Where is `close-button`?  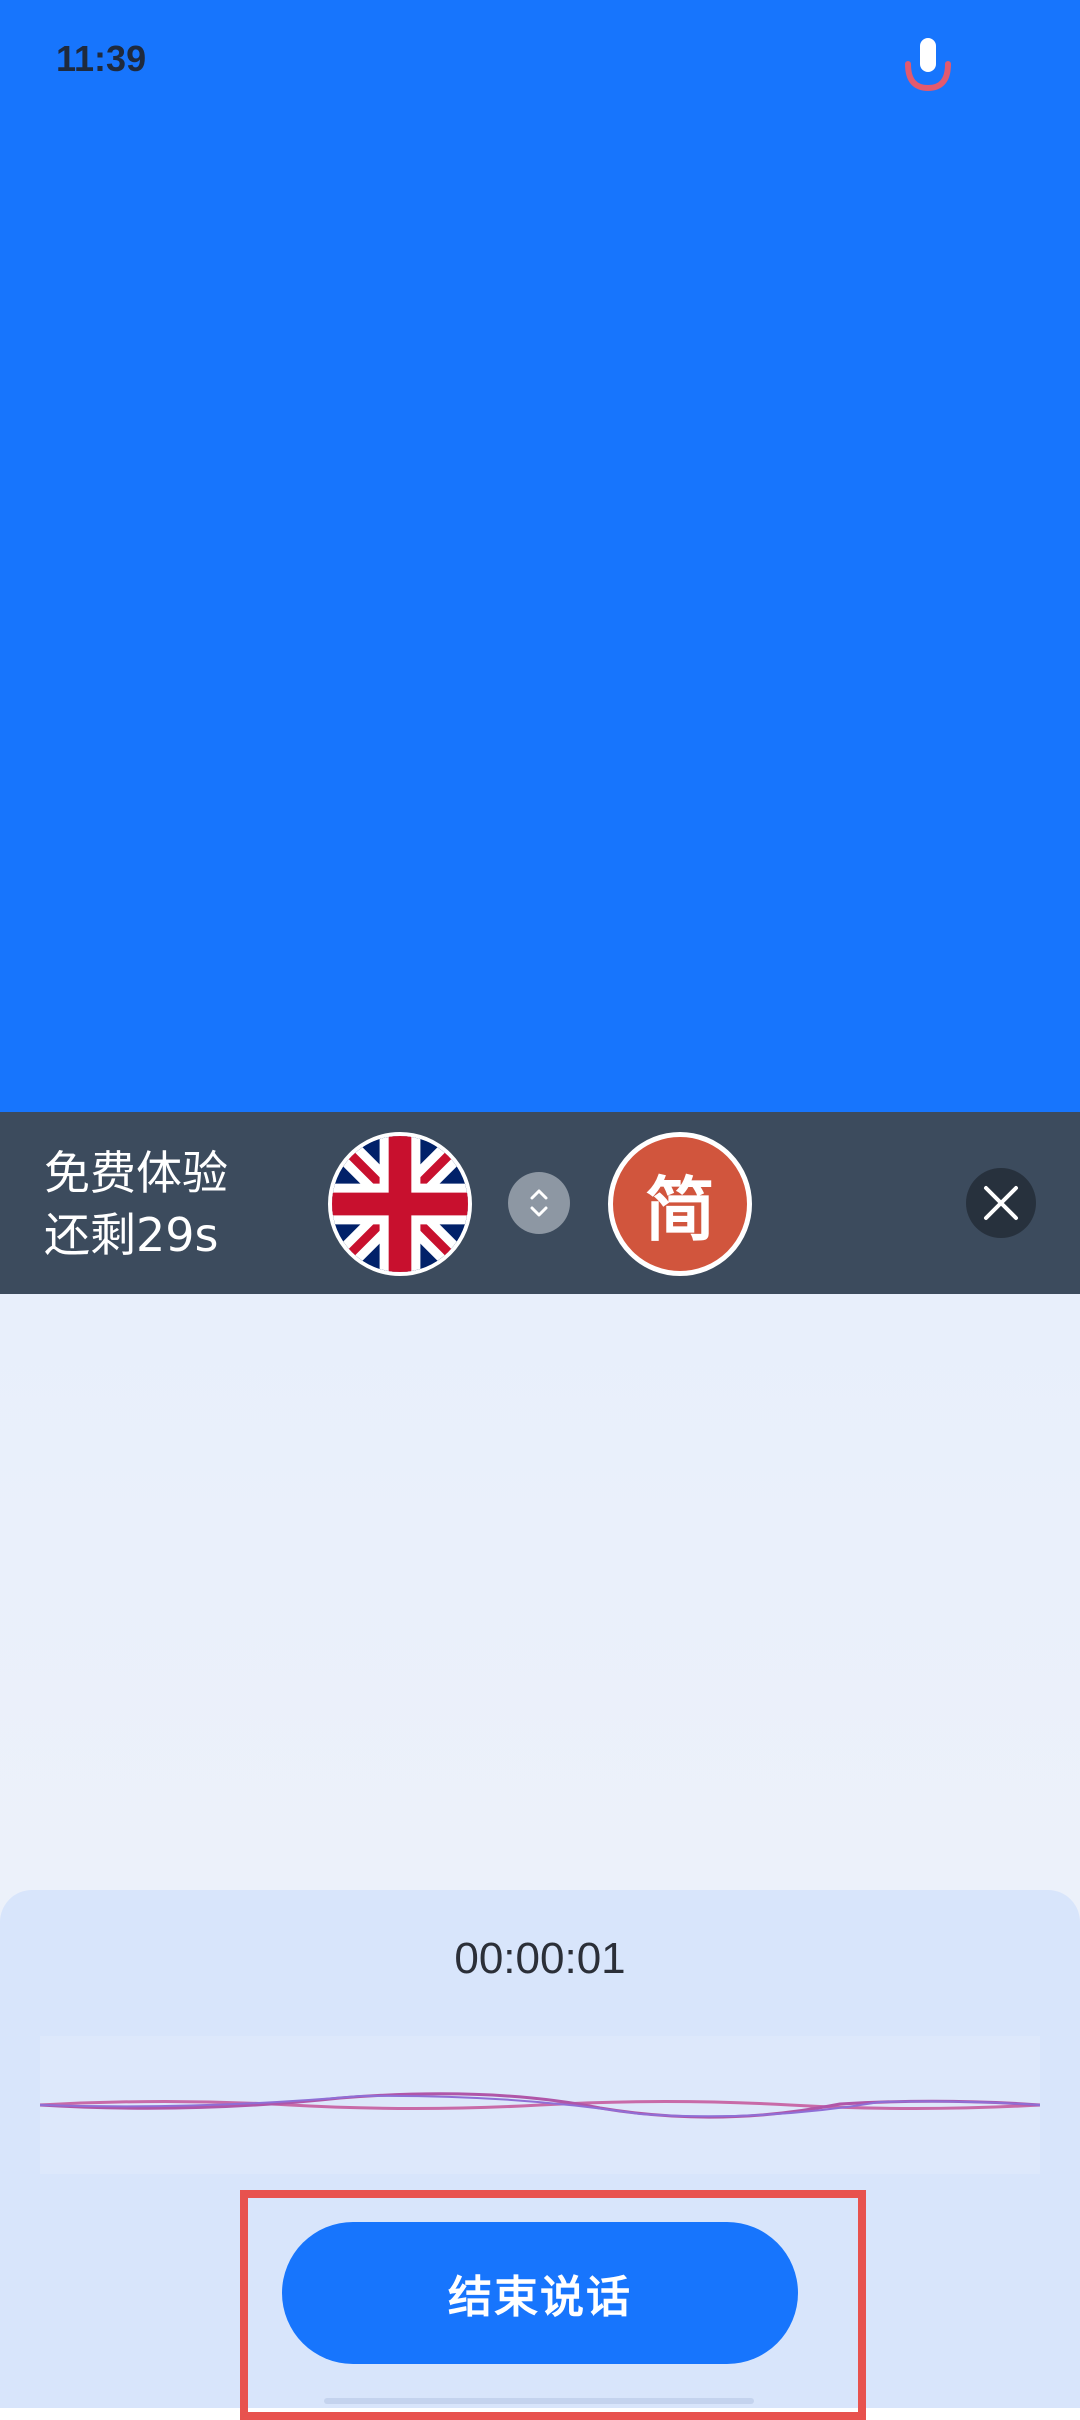 close-button is located at coordinates (1001, 1203).